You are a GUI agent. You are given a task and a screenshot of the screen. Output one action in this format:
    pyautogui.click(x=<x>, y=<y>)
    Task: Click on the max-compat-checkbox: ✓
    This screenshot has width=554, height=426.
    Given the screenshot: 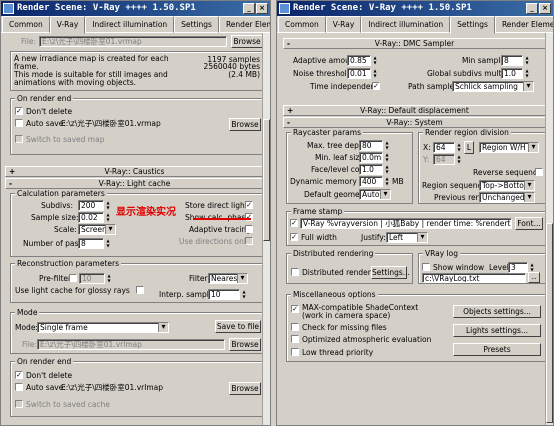 What is the action you would take?
    pyautogui.click(x=295, y=309)
    